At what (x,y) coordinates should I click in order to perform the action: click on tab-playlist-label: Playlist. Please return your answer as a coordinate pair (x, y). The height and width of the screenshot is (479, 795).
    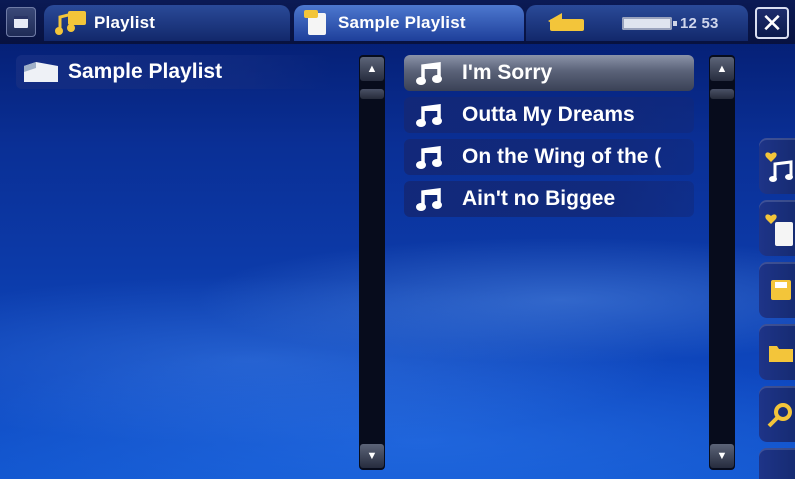
    Looking at the image, I should click on (125, 22).